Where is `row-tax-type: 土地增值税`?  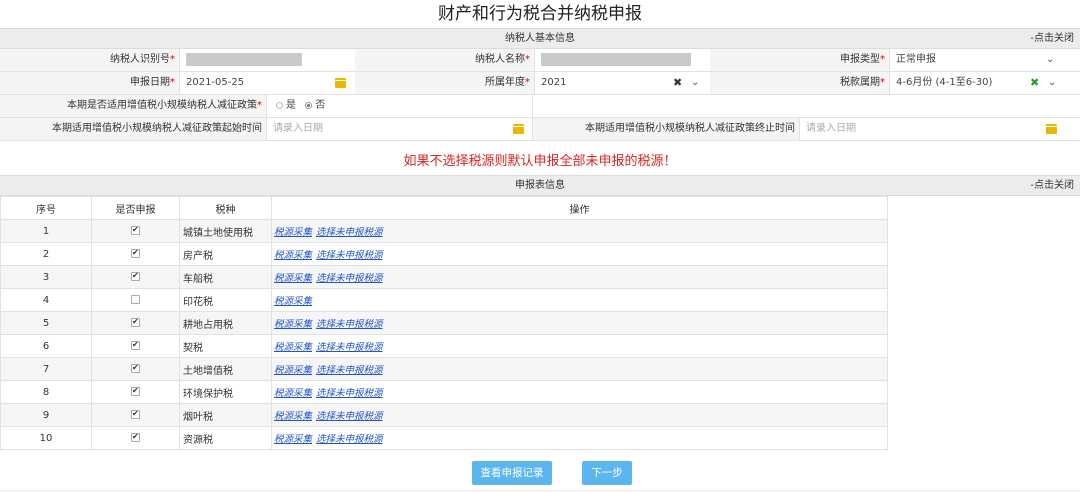 row-tax-type: 土地增值税 is located at coordinates (225, 369).